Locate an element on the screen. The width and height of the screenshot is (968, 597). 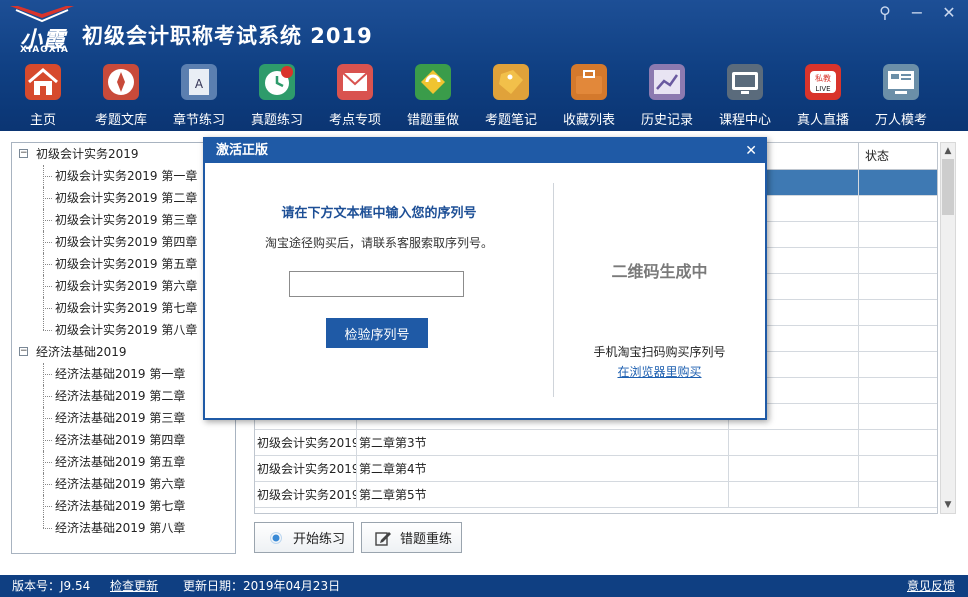
toolbar-item-10: 私教 LIVE 真人直播 is located at coordinates (823, 95).